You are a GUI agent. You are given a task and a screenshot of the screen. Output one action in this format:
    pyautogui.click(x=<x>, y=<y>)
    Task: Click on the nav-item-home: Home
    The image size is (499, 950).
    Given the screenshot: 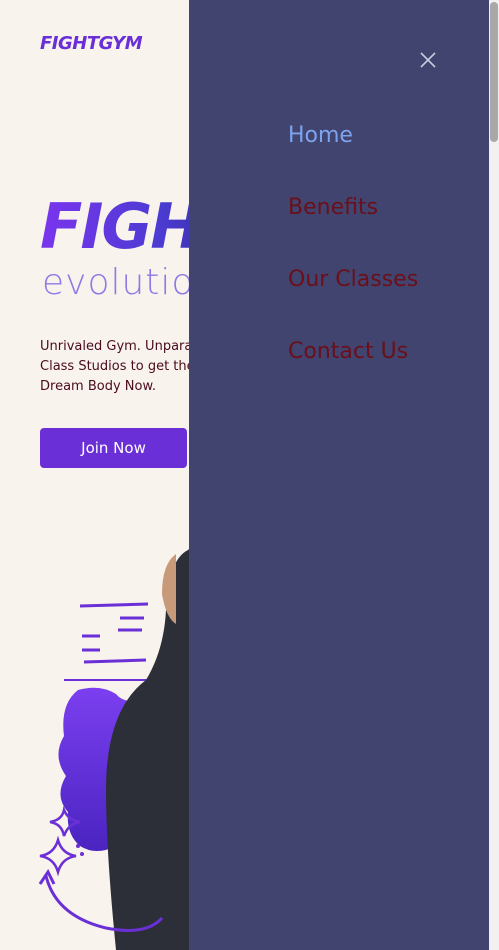 What is the action you would take?
    pyautogui.click(x=353, y=156)
    